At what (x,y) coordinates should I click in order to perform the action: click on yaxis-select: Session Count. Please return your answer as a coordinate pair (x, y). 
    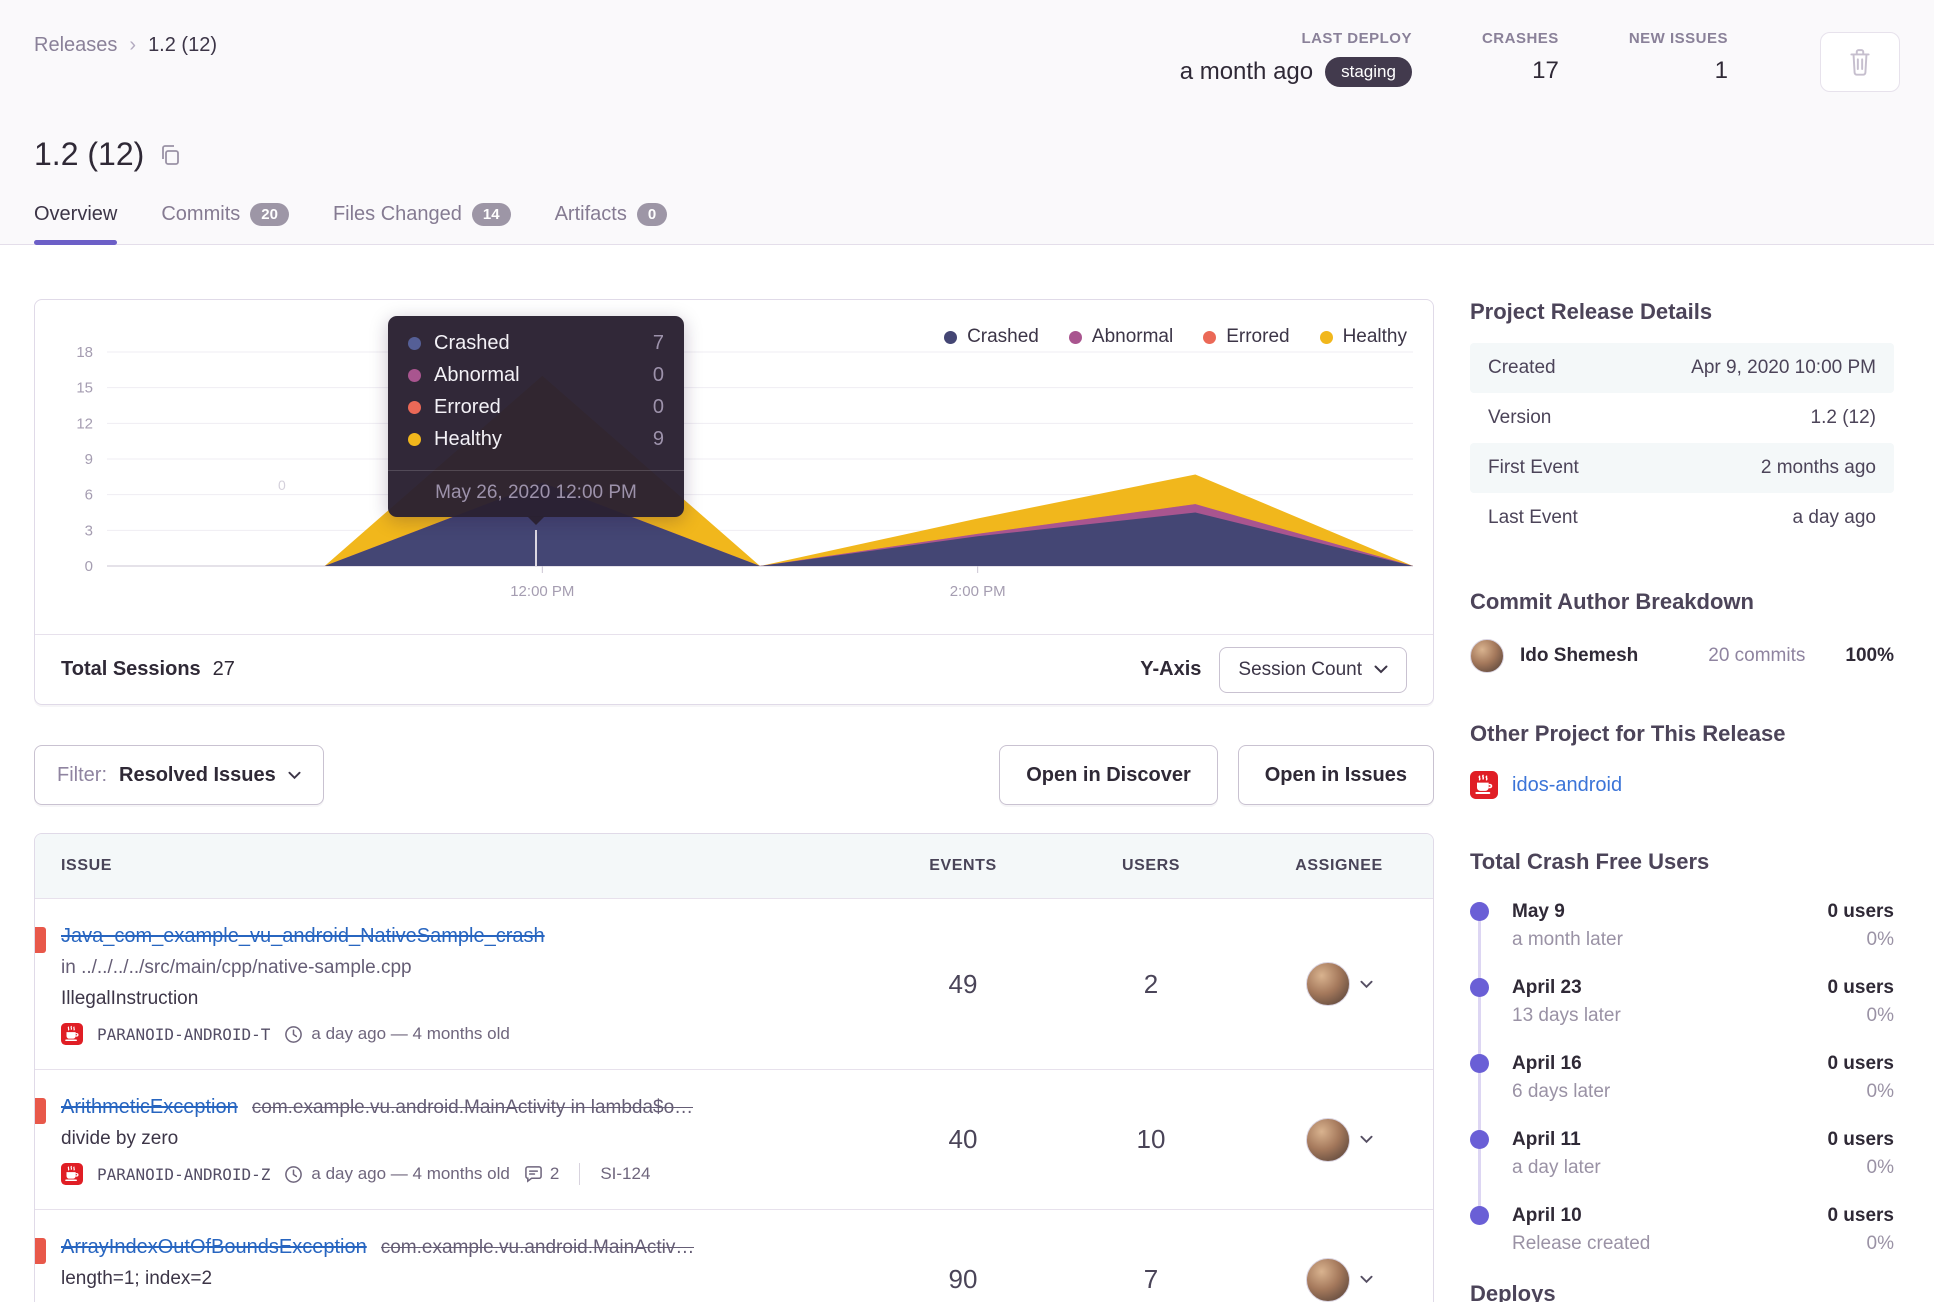
    Looking at the image, I should click on (1313, 669).